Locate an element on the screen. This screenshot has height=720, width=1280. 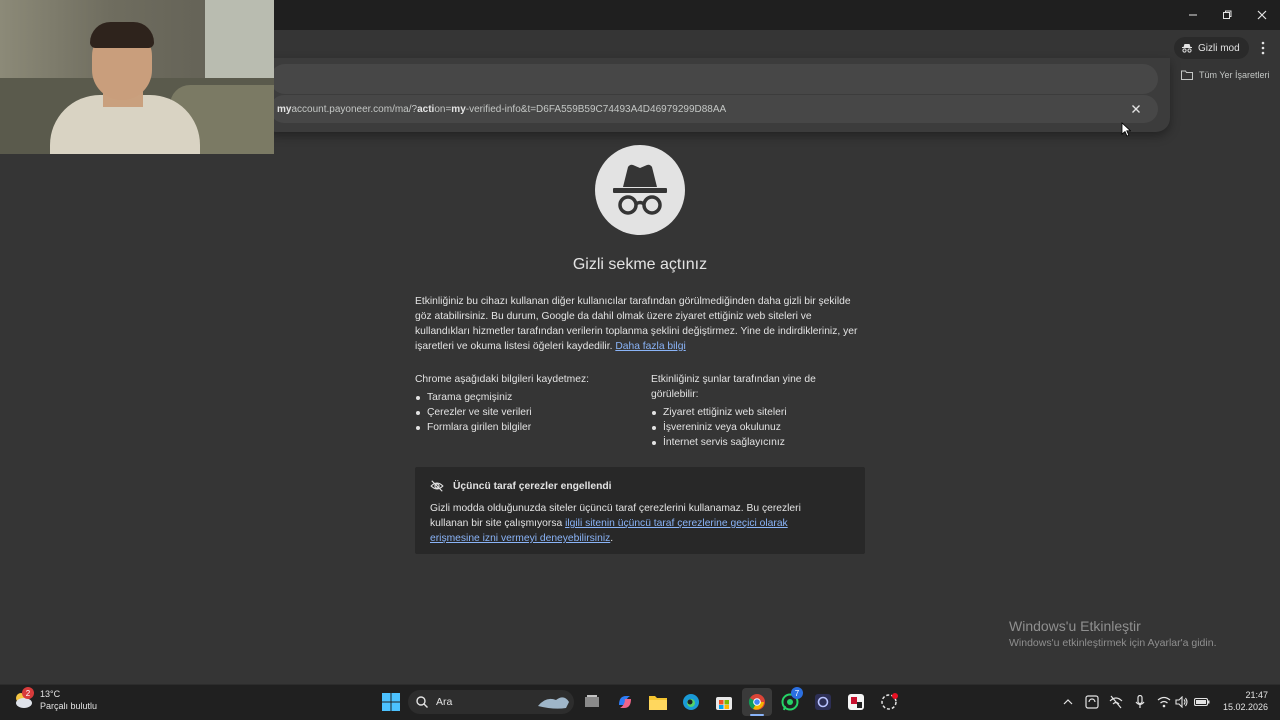
minimize-button is located at coordinates (1193, 15).